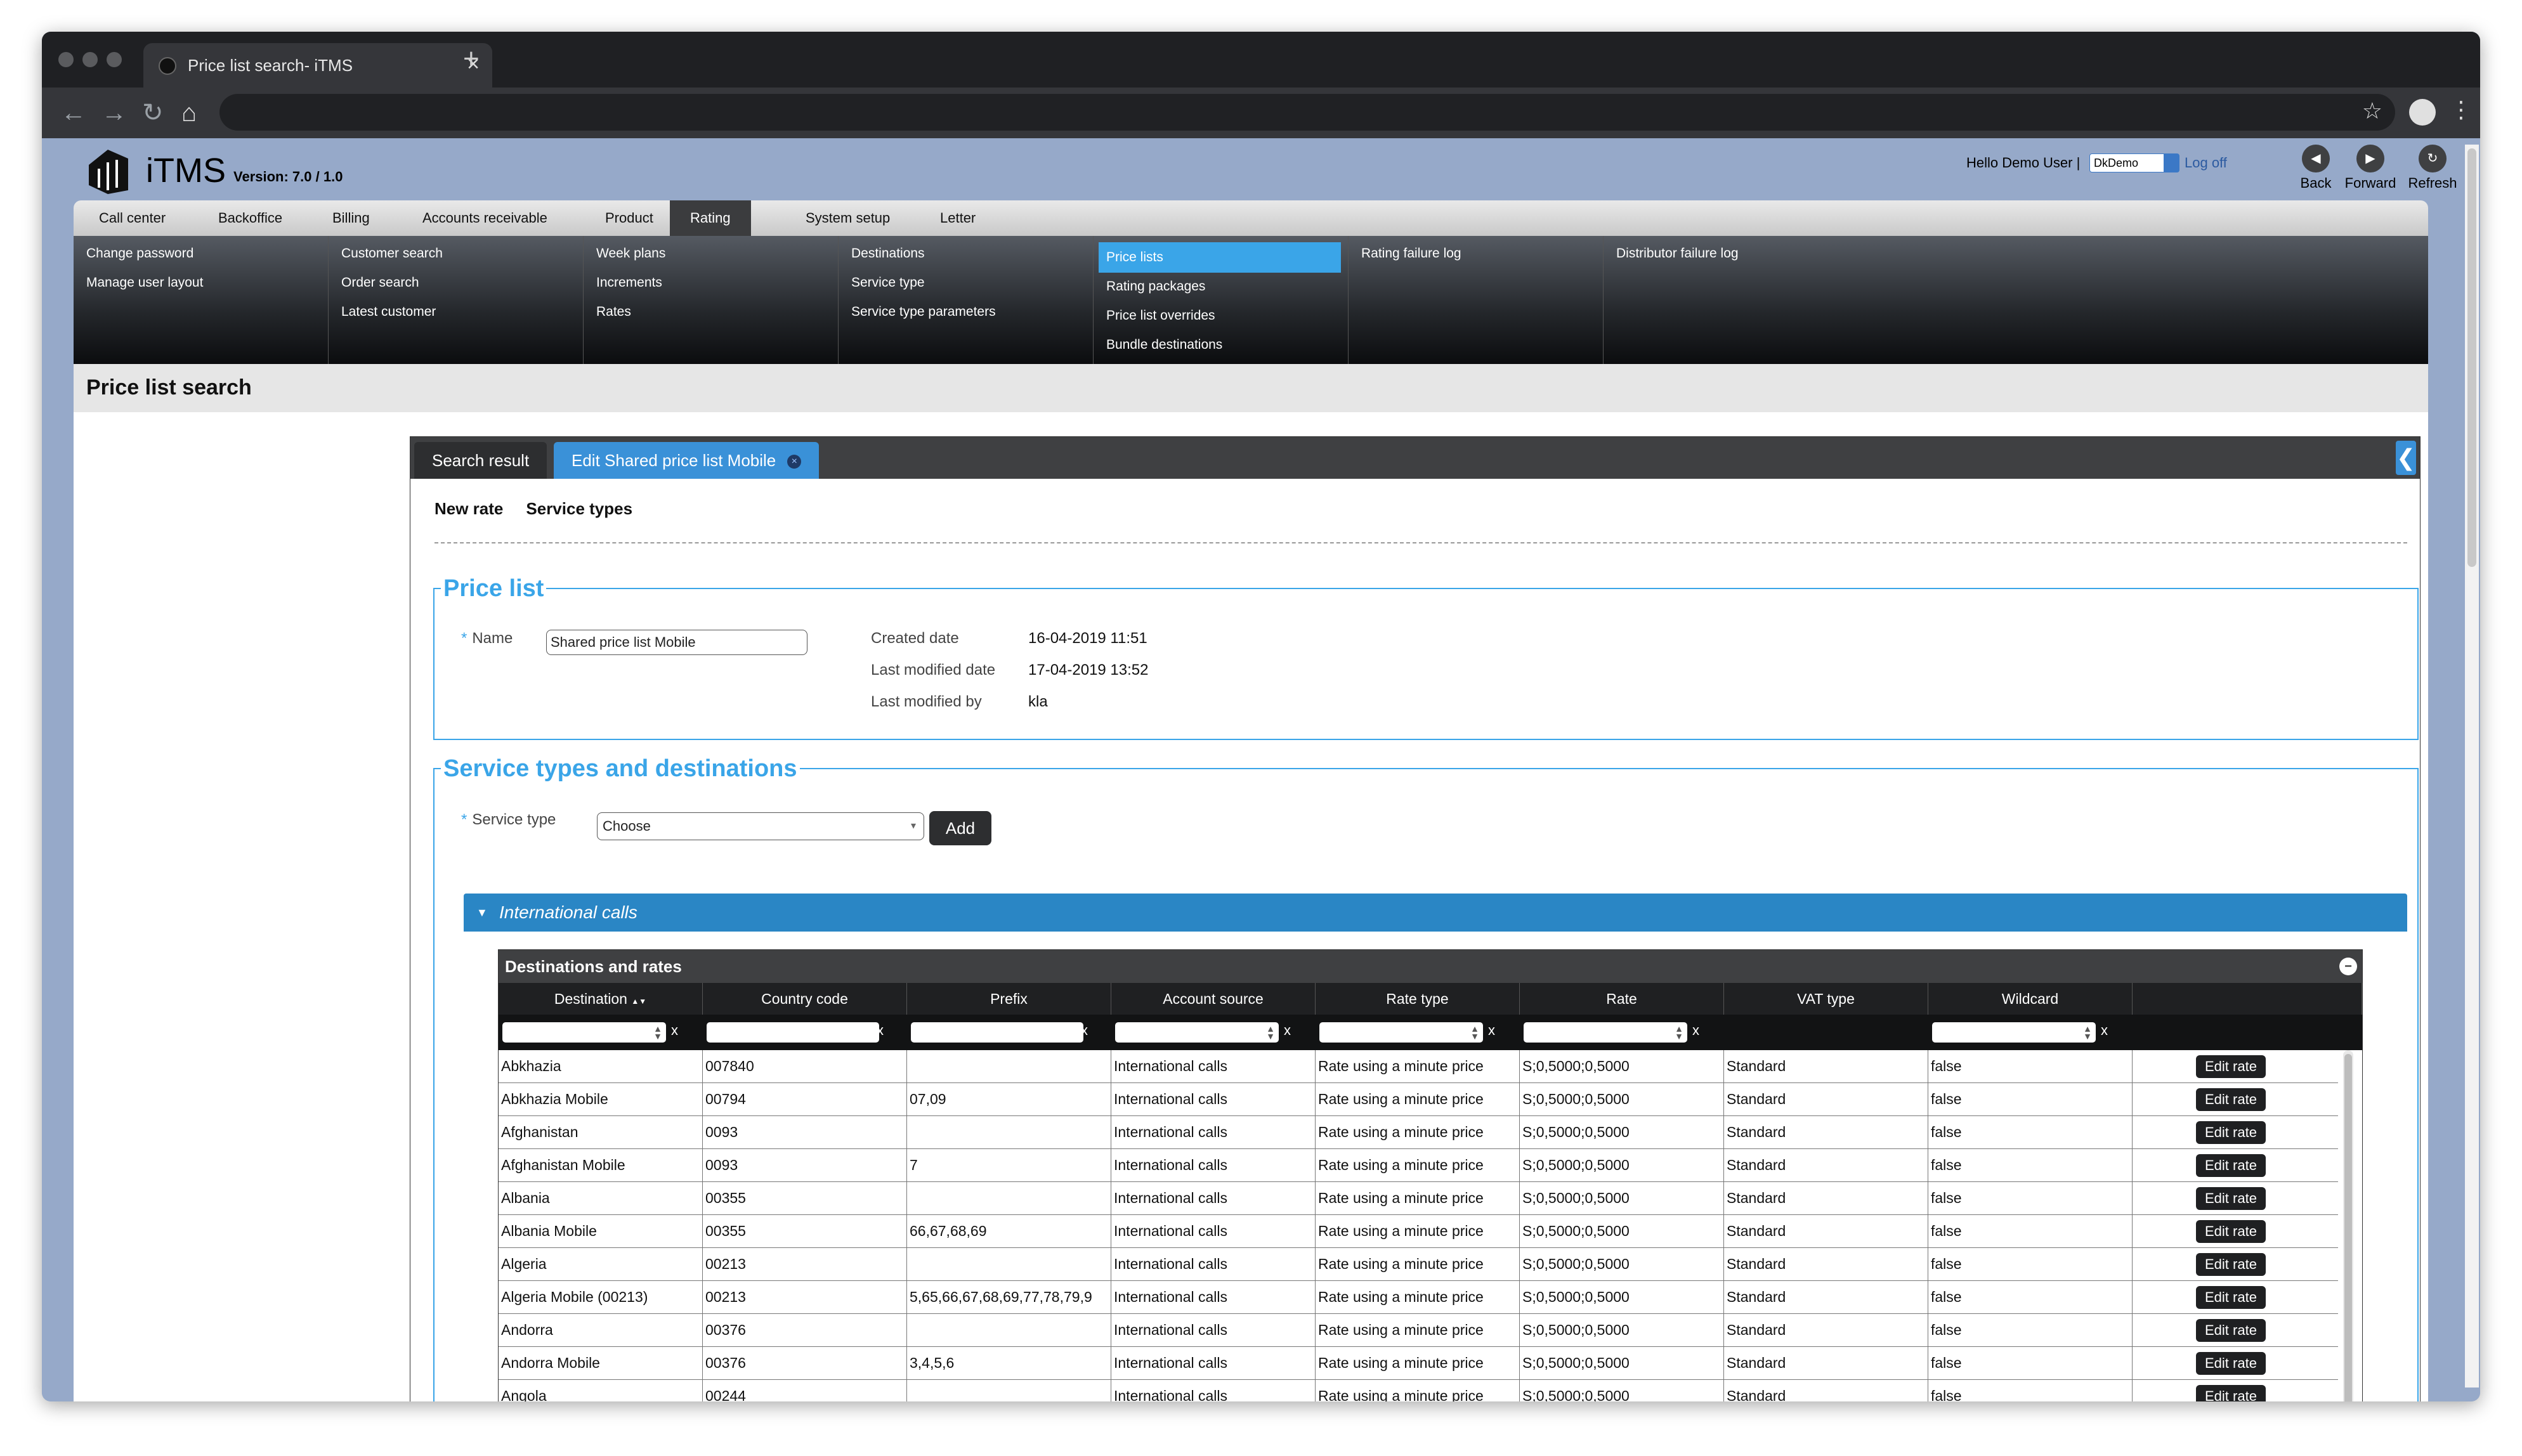  What do you see at coordinates (2372, 111) in the screenshot?
I see `bookmark-star-icon: ☆` at bounding box center [2372, 111].